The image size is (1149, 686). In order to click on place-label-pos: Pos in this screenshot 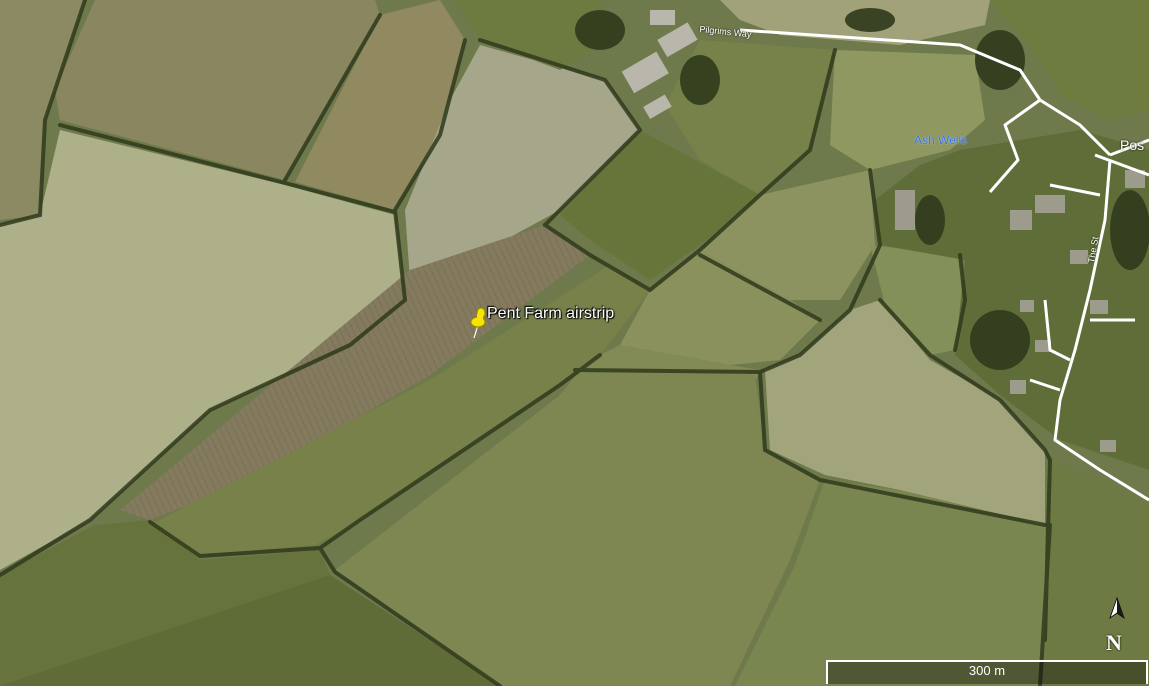, I will do `click(1132, 145)`.